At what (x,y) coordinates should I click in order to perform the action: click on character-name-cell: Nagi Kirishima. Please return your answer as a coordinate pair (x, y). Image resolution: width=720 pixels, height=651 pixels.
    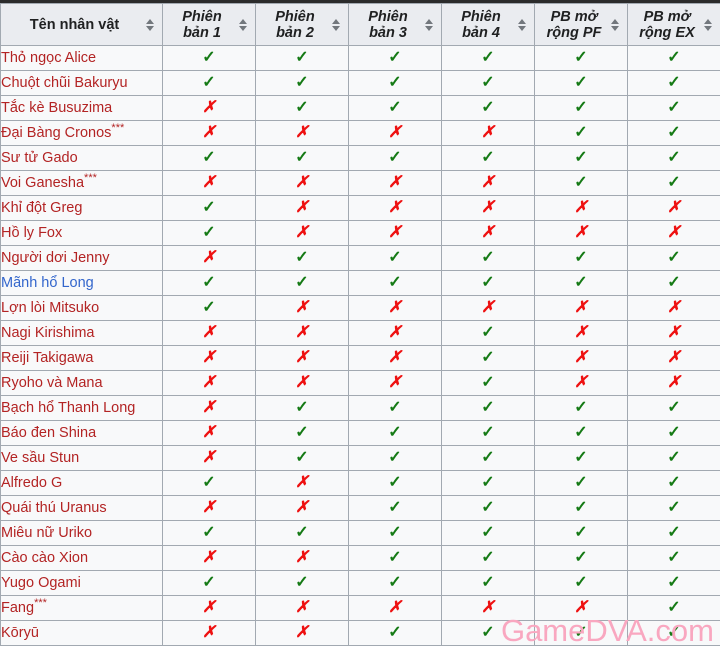
    Looking at the image, I should click on (81, 333).